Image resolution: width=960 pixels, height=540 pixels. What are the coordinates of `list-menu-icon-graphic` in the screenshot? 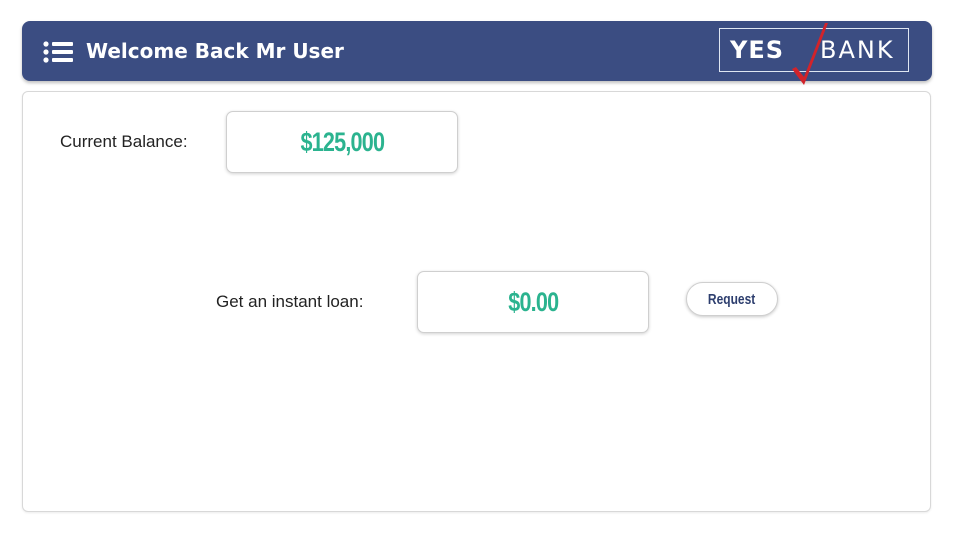 It's located at (58, 52).